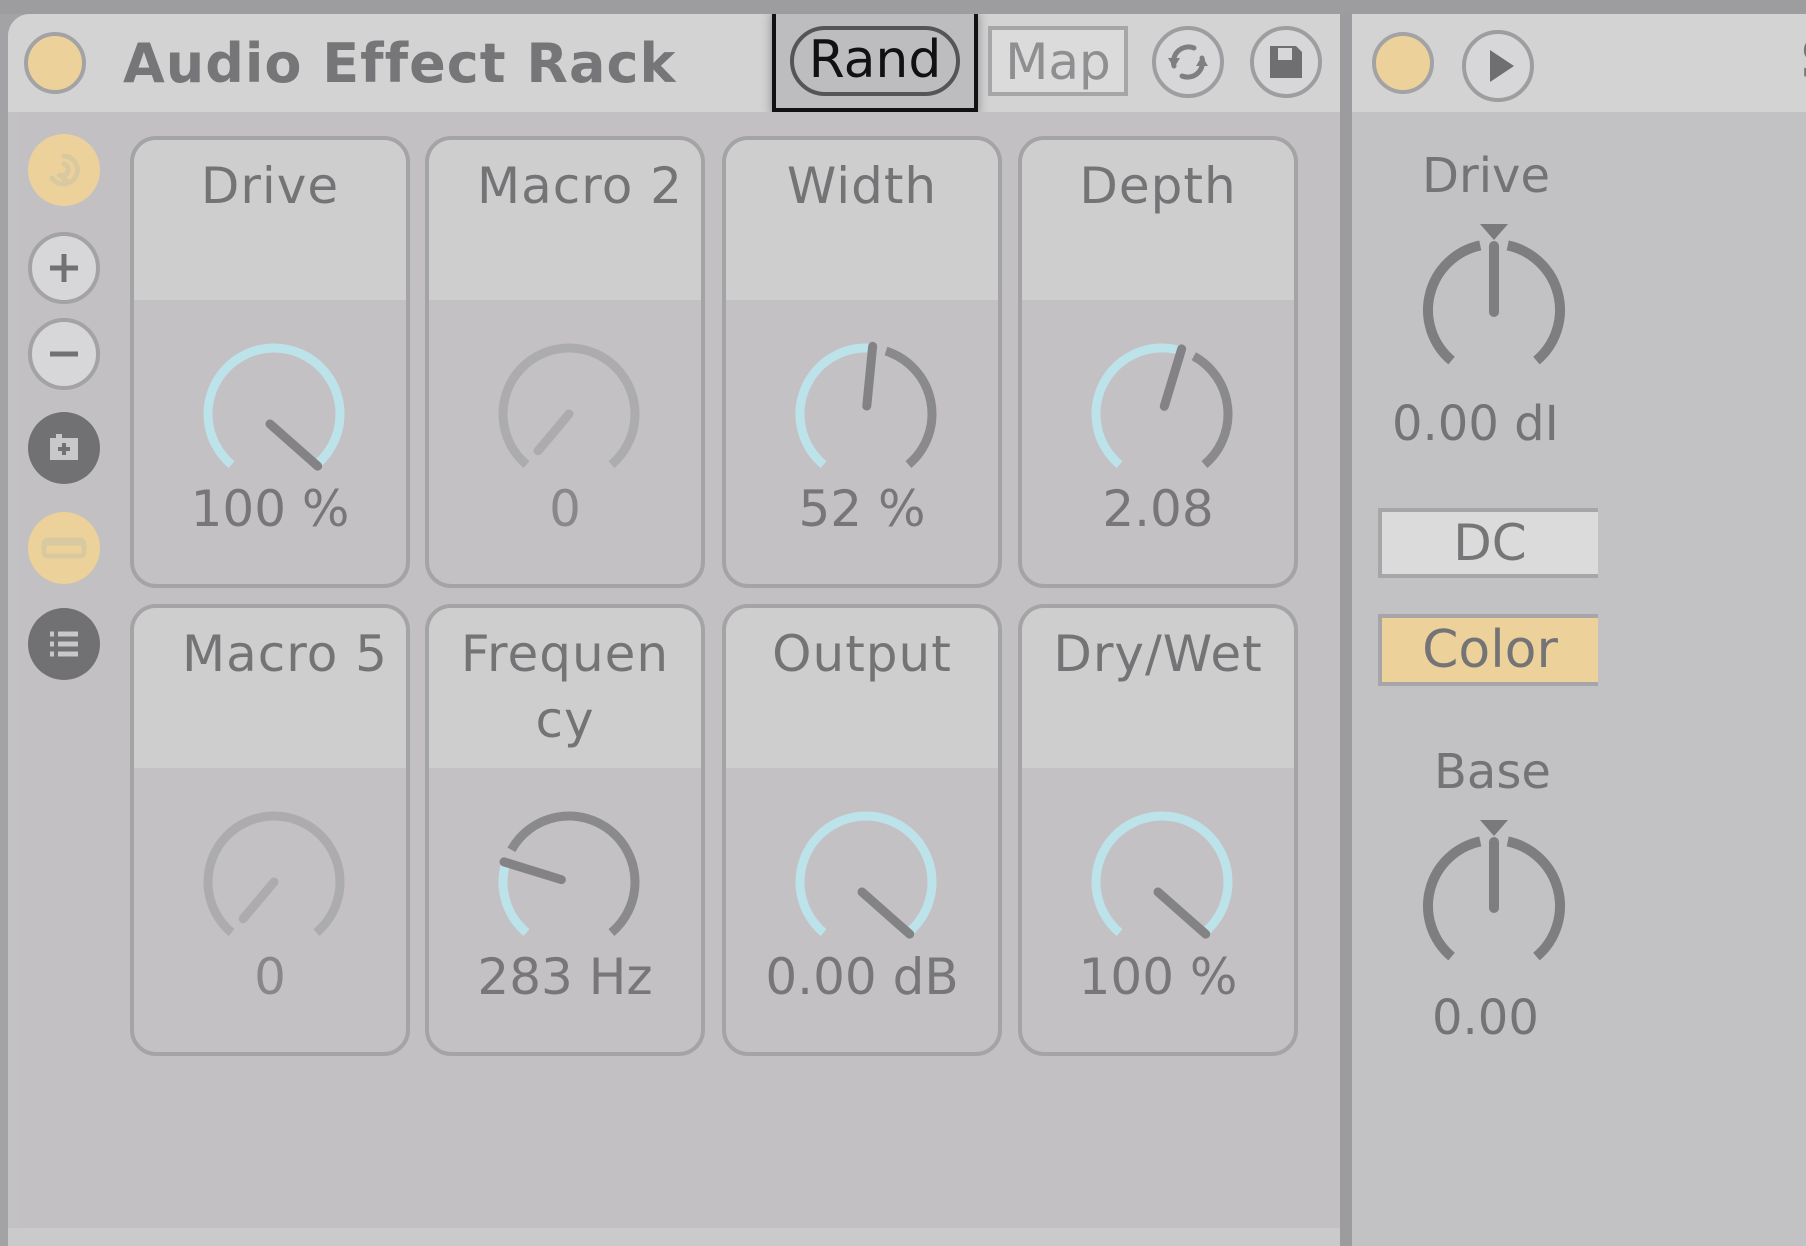  What do you see at coordinates (1492, 772) in the screenshot?
I see `base-label: Base` at bounding box center [1492, 772].